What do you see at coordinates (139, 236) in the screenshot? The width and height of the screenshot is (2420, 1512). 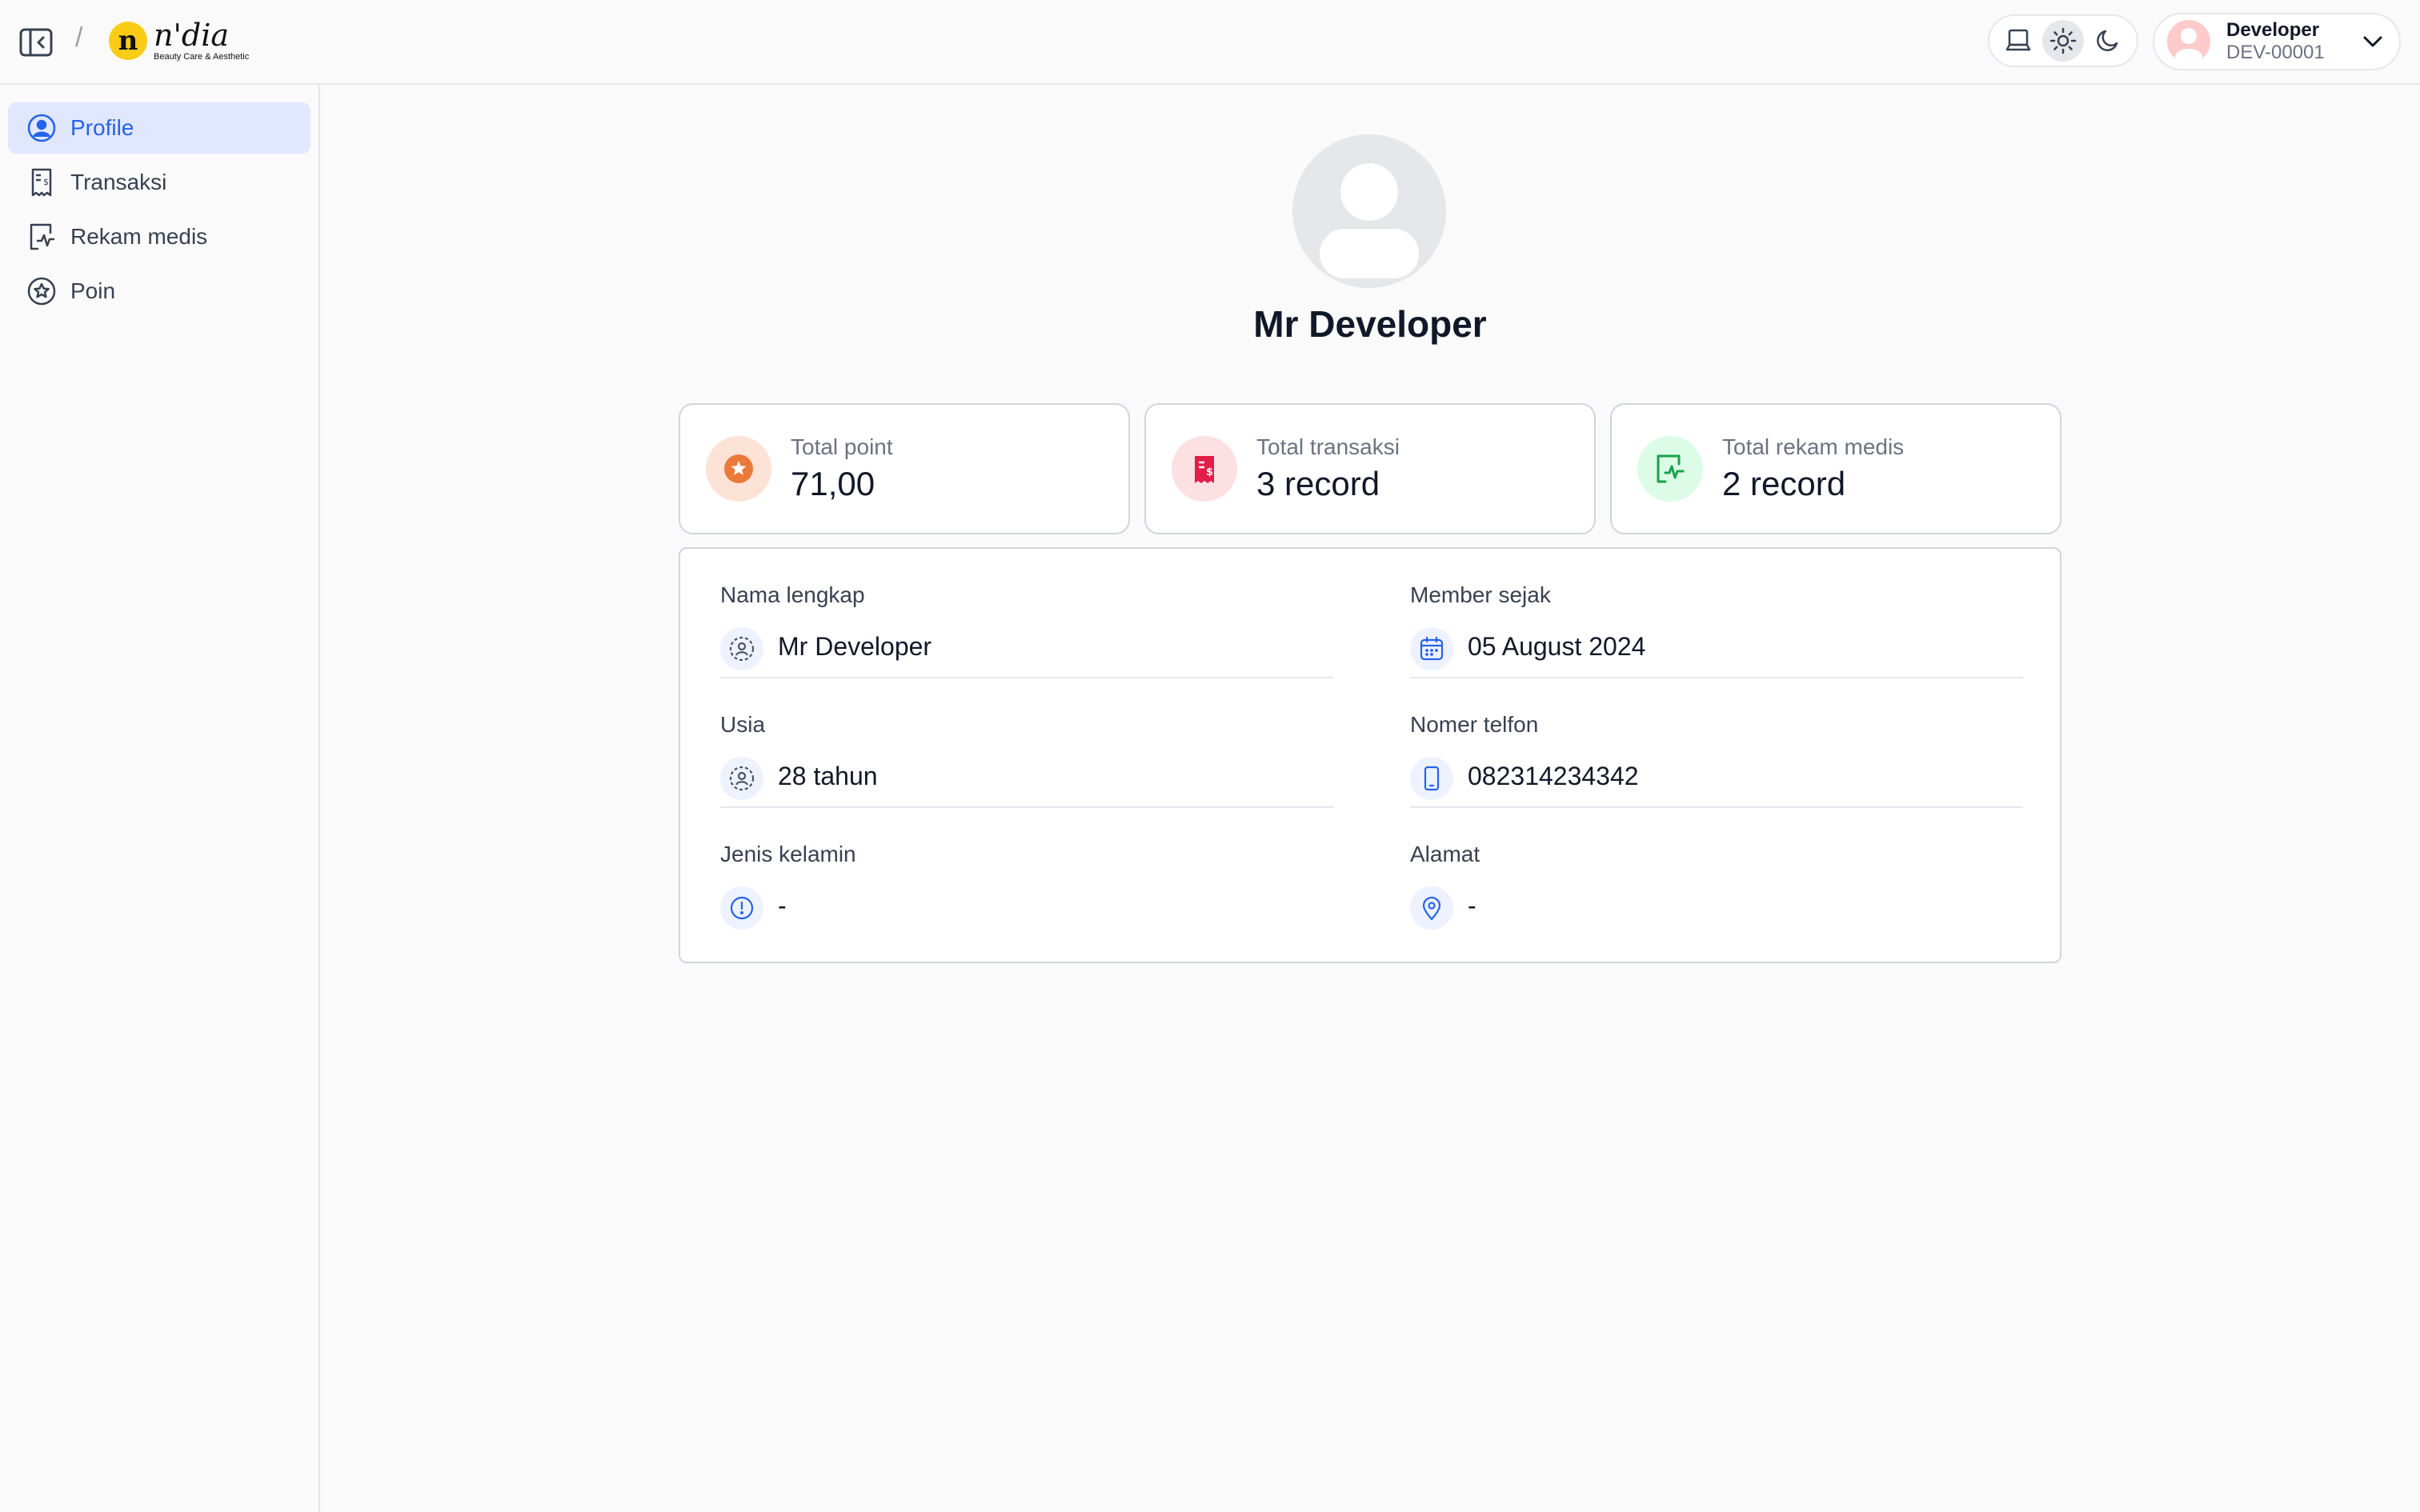 I see `sidebar-item-label: Rekam medis` at bounding box center [139, 236].